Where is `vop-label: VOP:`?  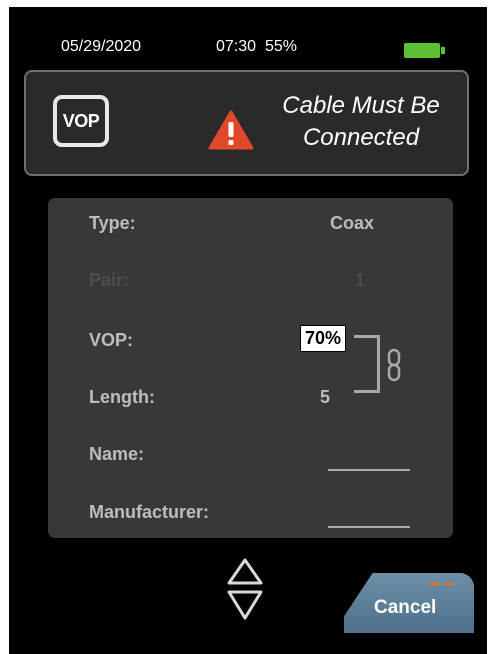 vop-label: VOP: is located at coordinates (111, 340).